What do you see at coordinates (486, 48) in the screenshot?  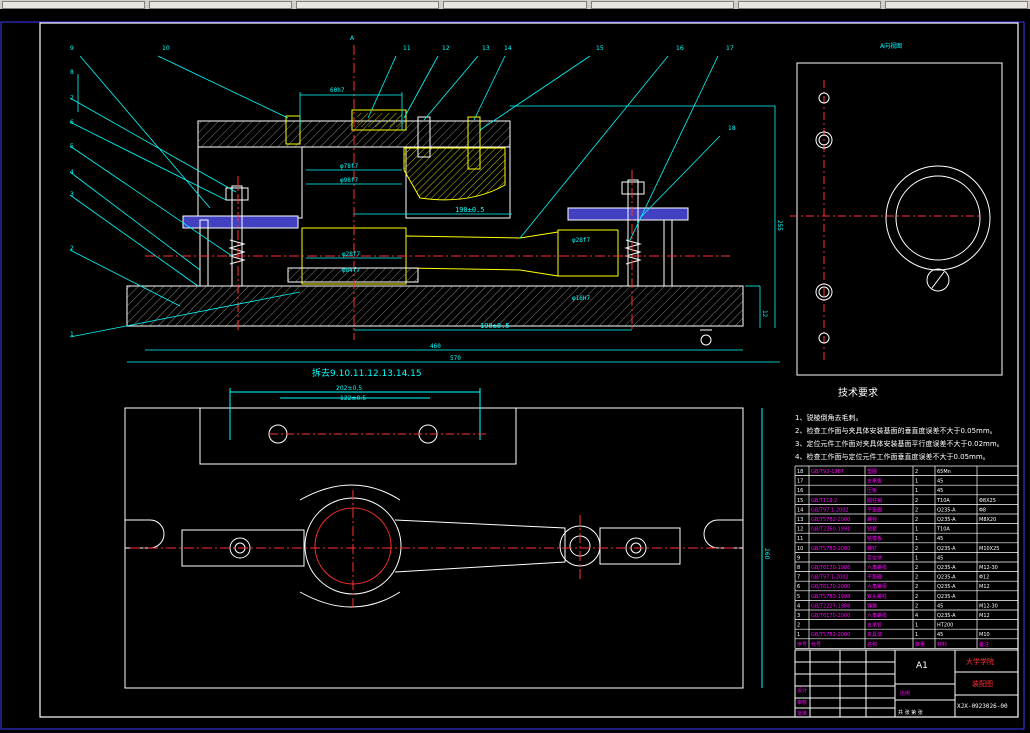 I see `balloon-13: 13` at bounding box center [486, 48].